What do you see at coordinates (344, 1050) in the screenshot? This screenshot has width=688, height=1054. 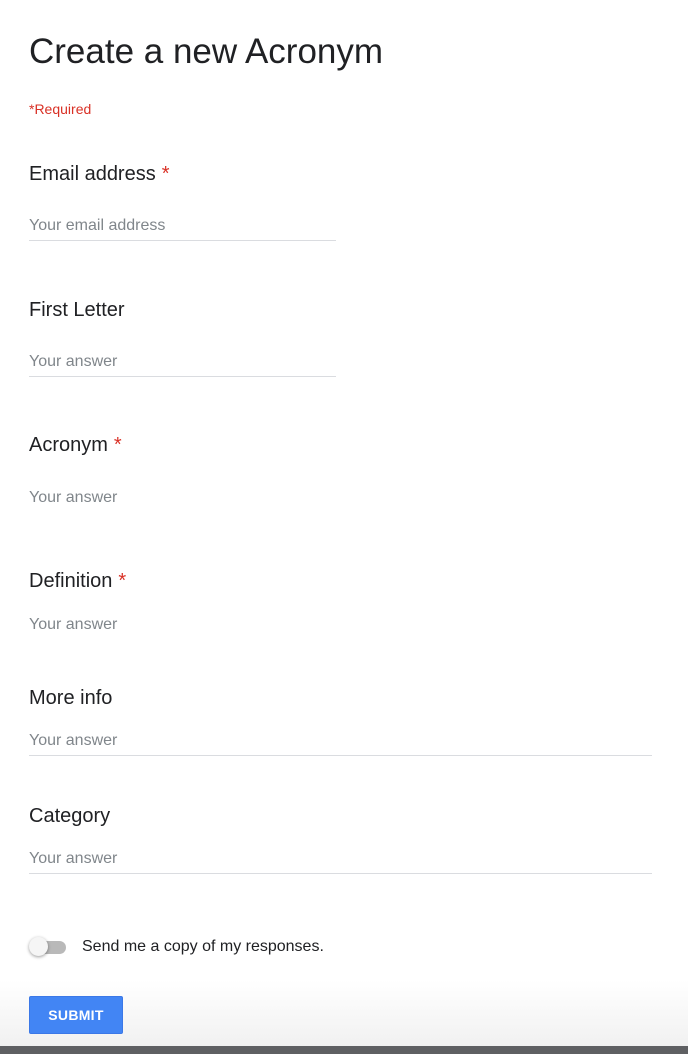 I see `window-bottom-edge` at bounding box center [344, 1050].